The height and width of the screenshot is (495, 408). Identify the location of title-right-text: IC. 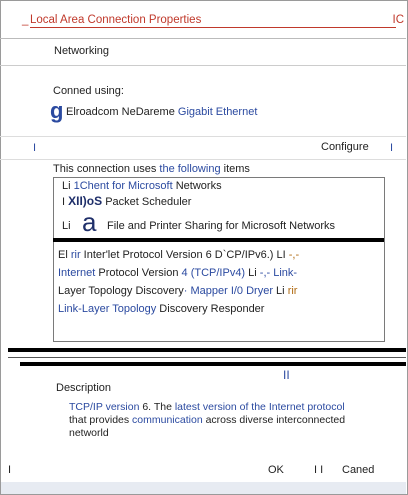
(399, 20).